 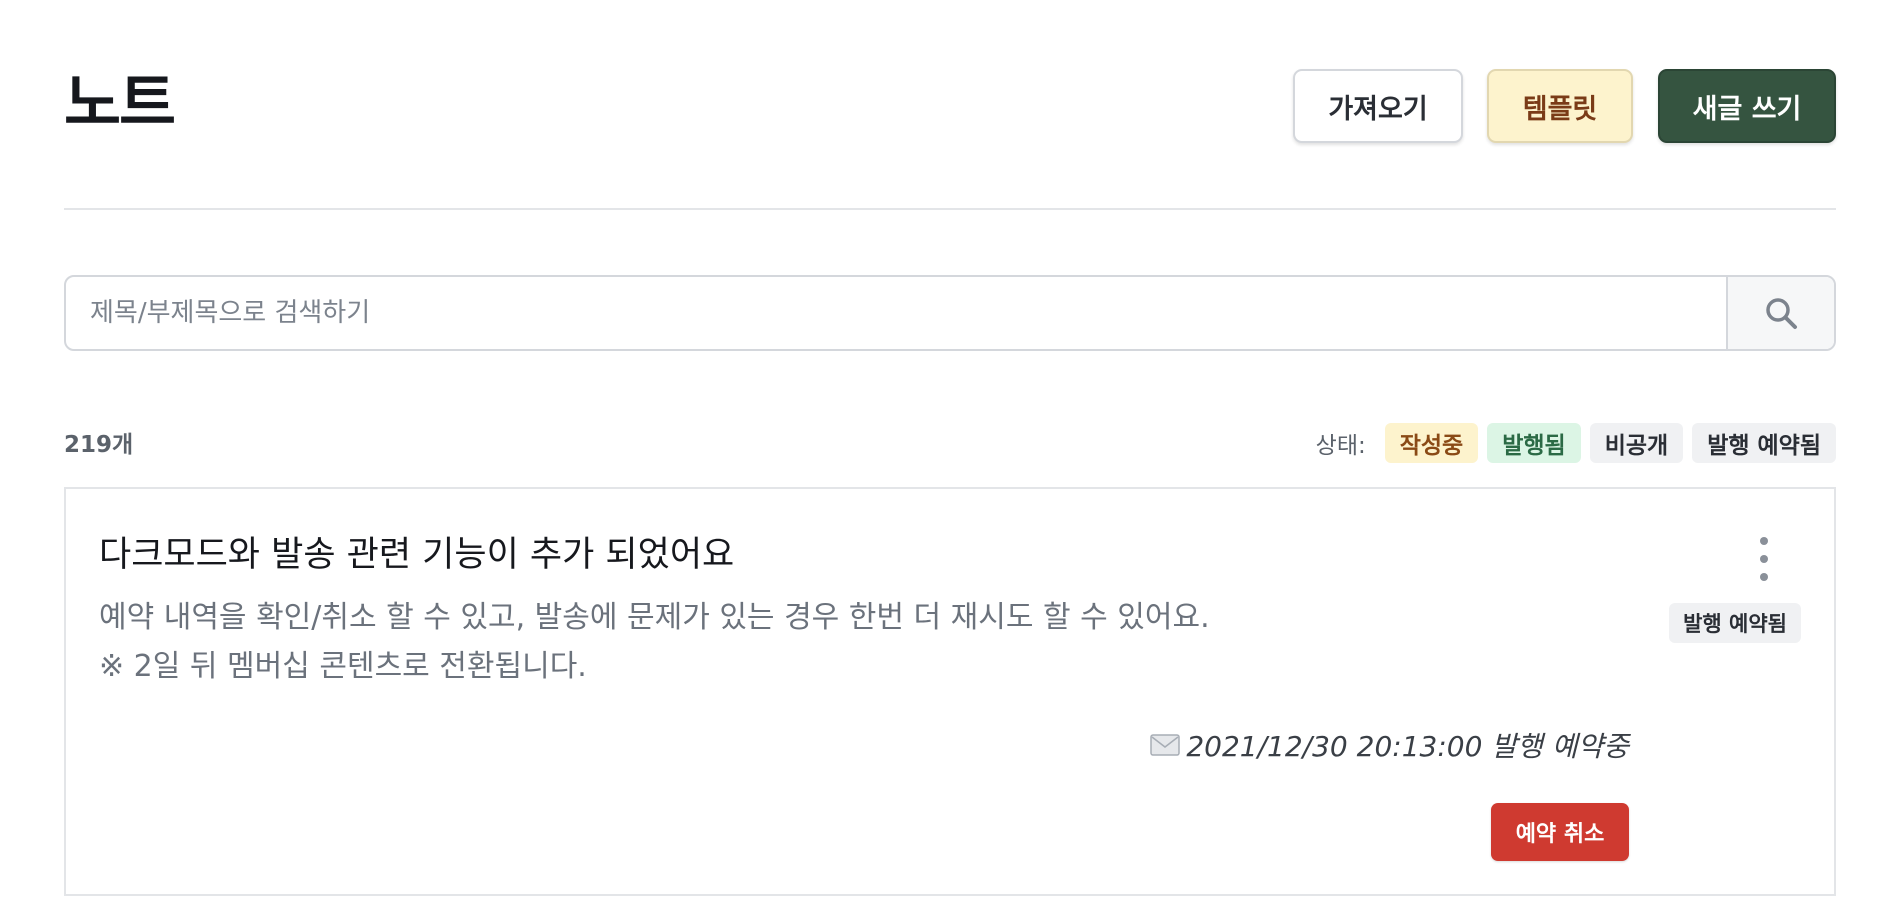 I want to click on schedule-info: 2021/12/30 20:13:00 발행 예약중, so click(x=1389, y=745).